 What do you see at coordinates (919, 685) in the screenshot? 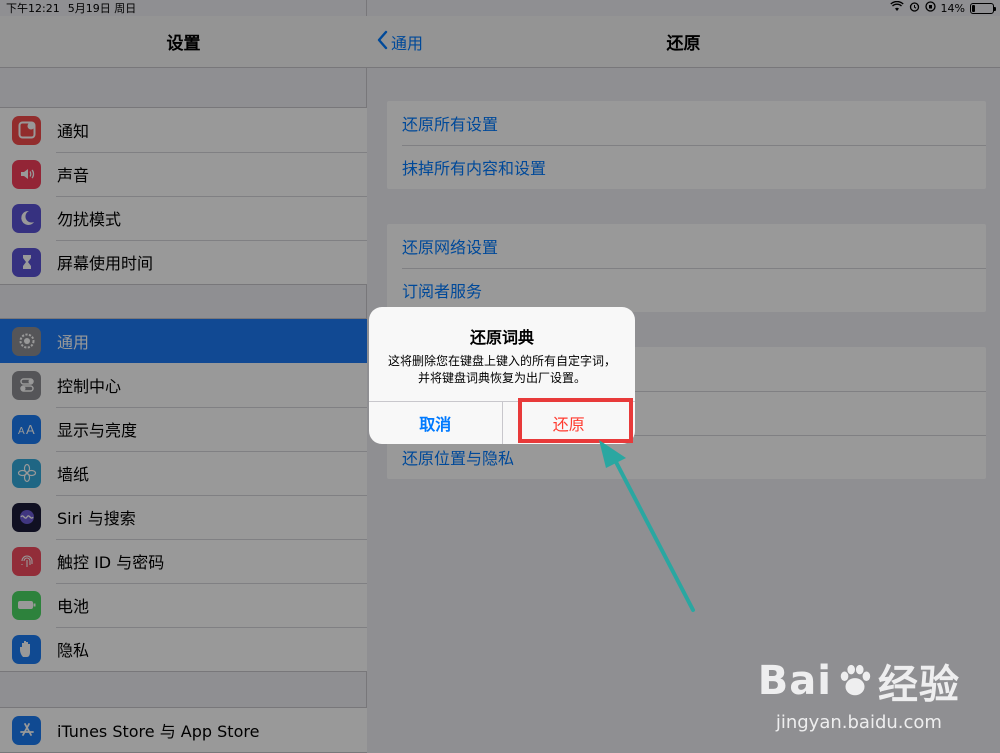
I see `watermark-logo-right: 经验` at bounding box center [919, 685].